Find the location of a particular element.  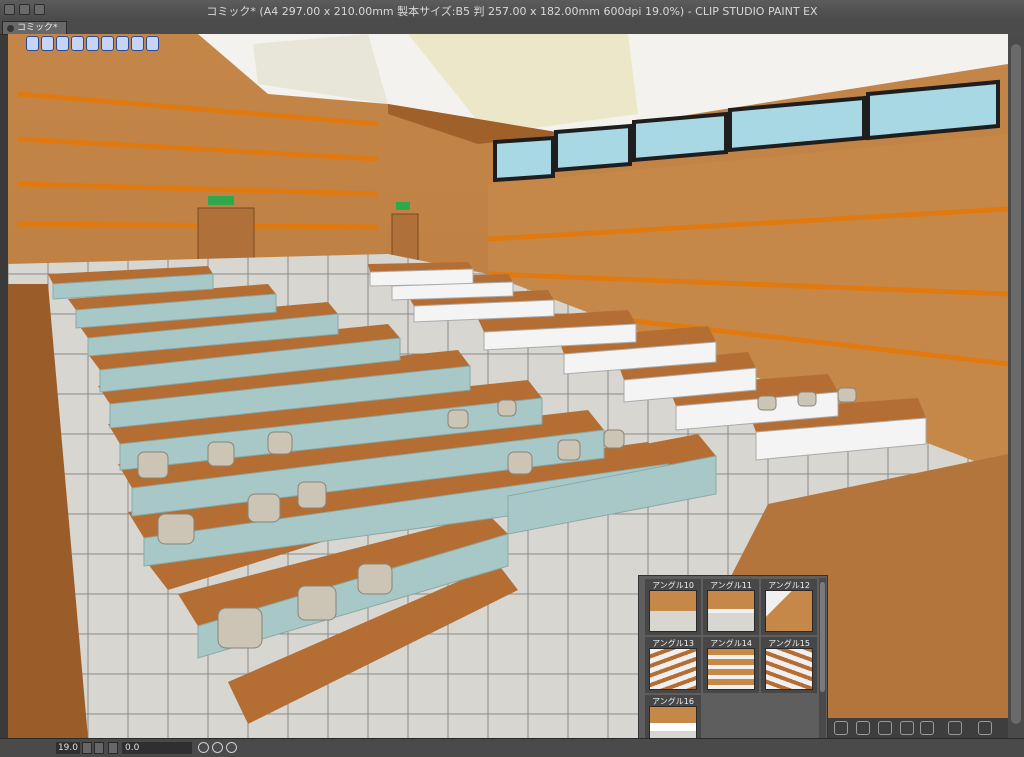

angle-panel-scrollbar is located at coordinates (822, 665).